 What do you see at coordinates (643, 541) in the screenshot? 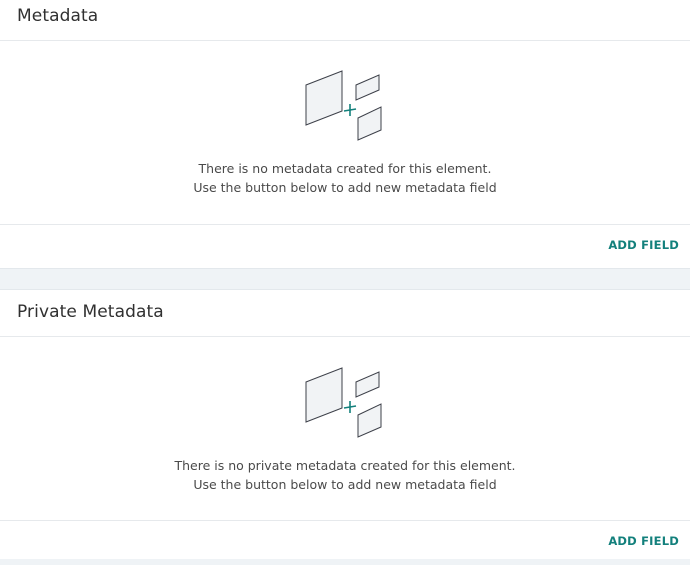
I see `private-metadata-add-field-button: ADD FIELD` at bounding box center [643, 541].